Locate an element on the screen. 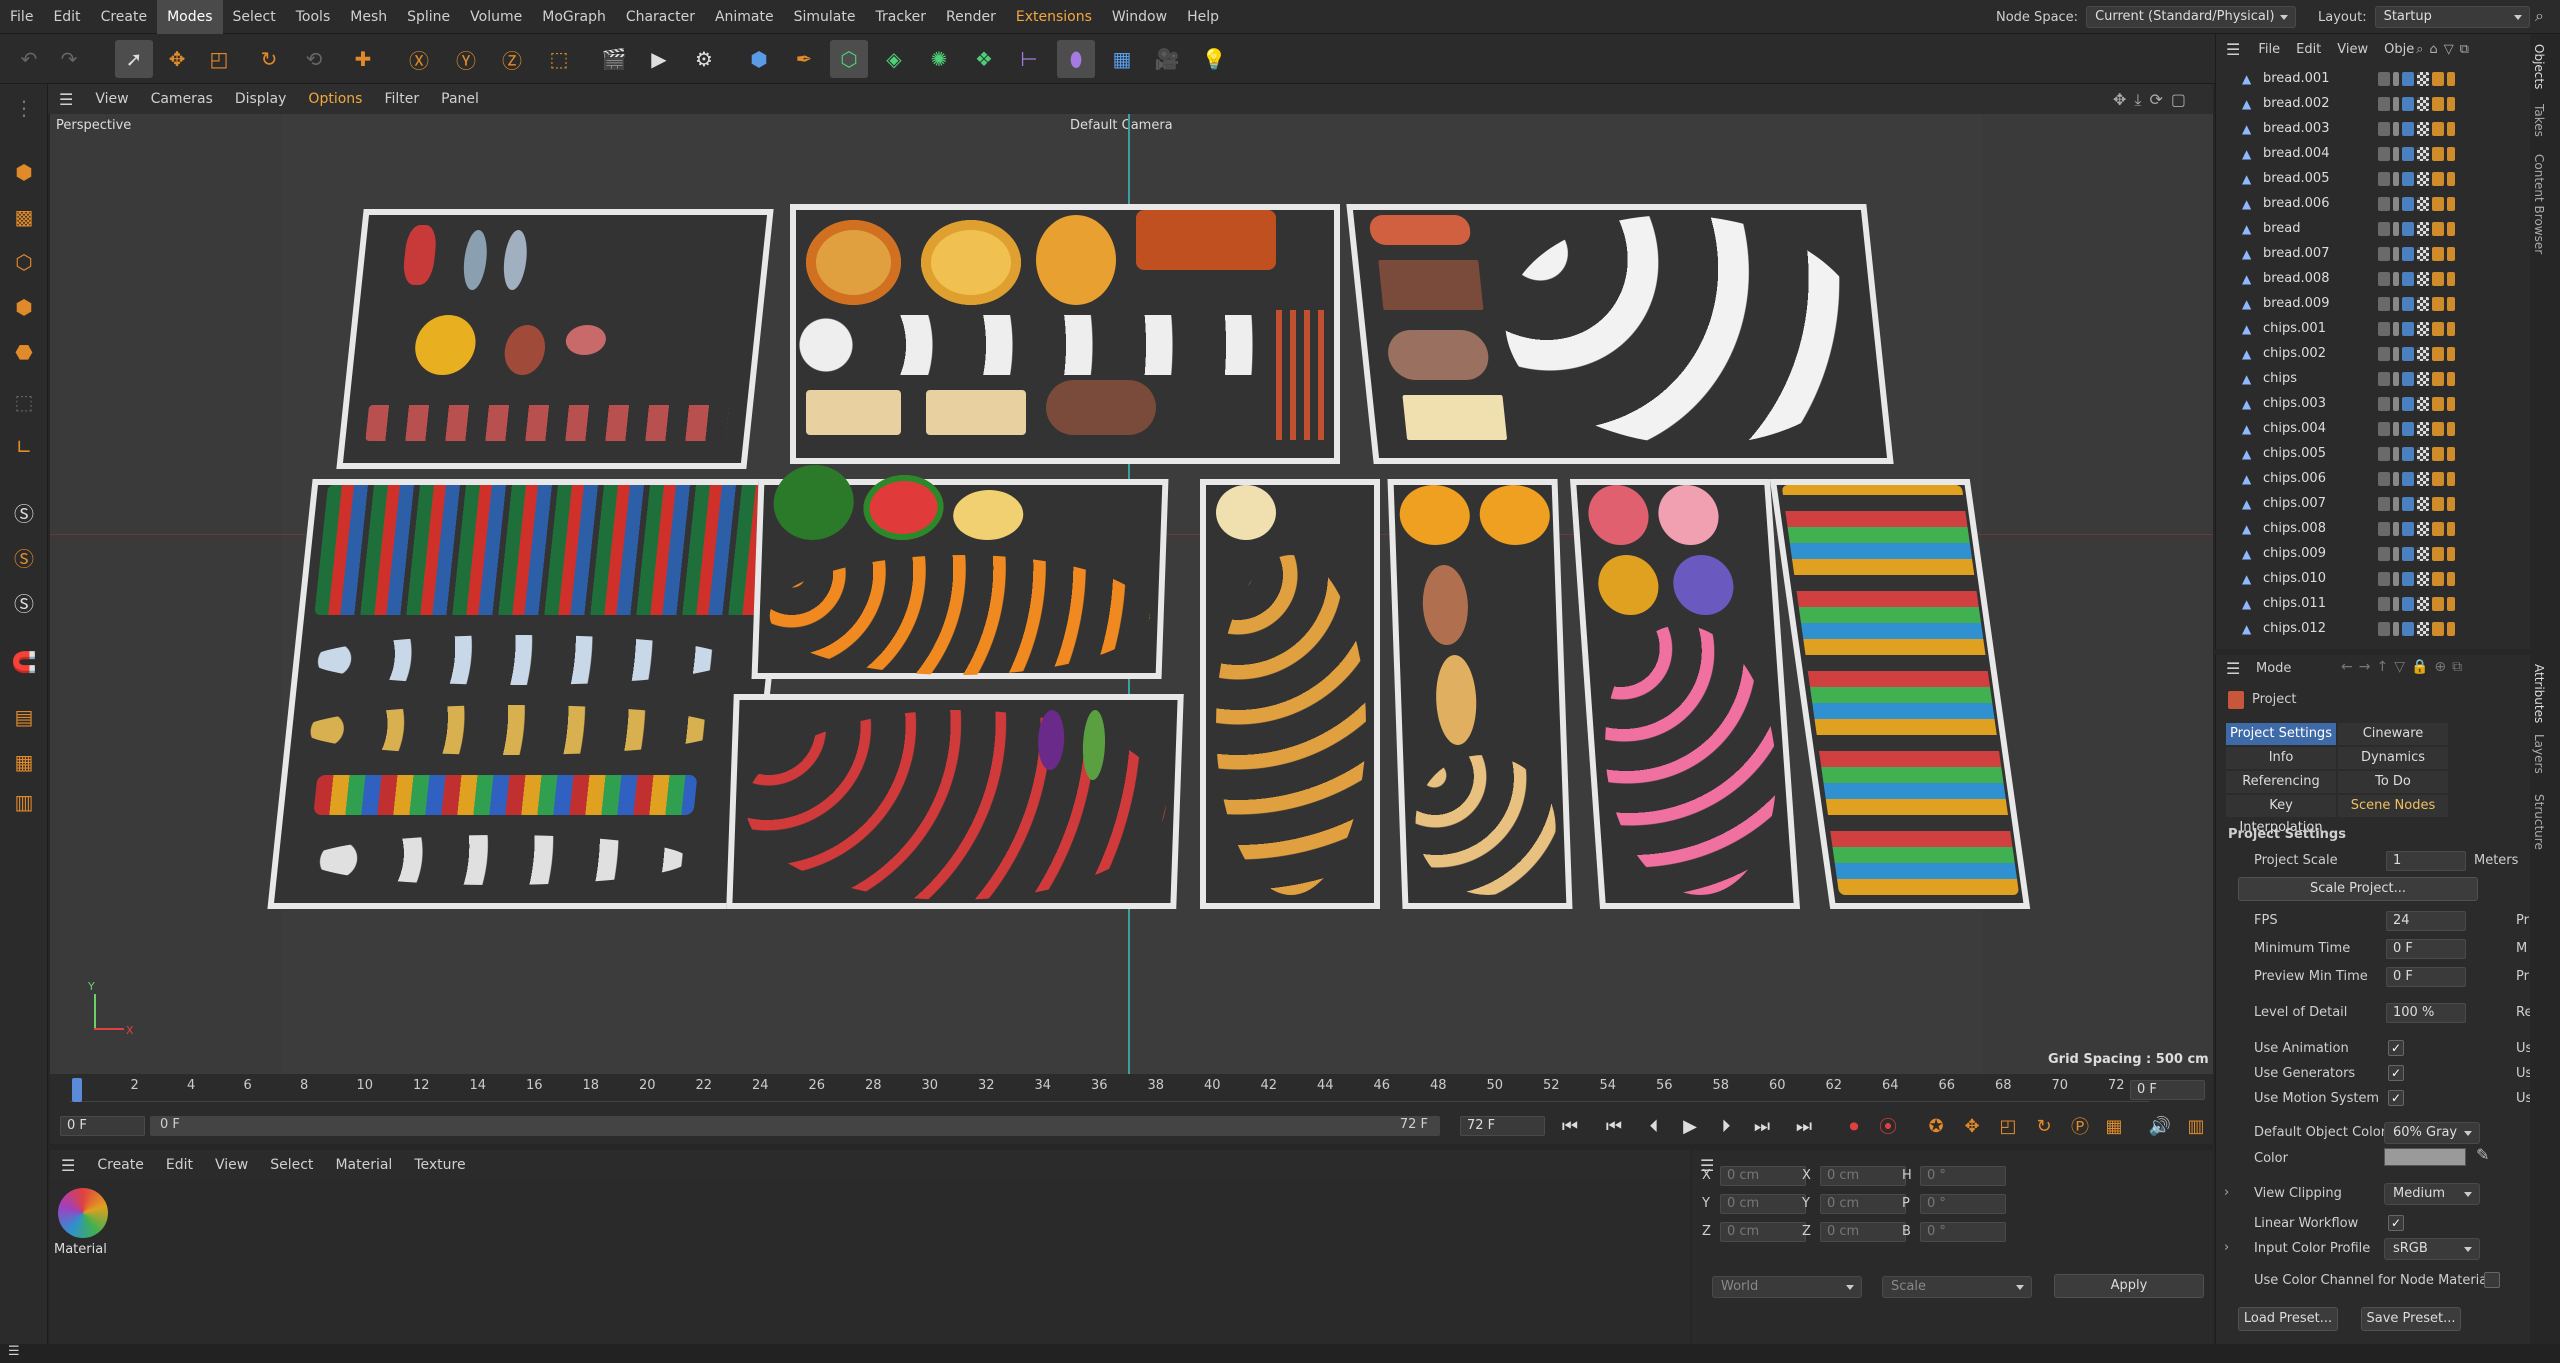  eyedropper-icon: ✎ is located at coordinates (2482, 1154).